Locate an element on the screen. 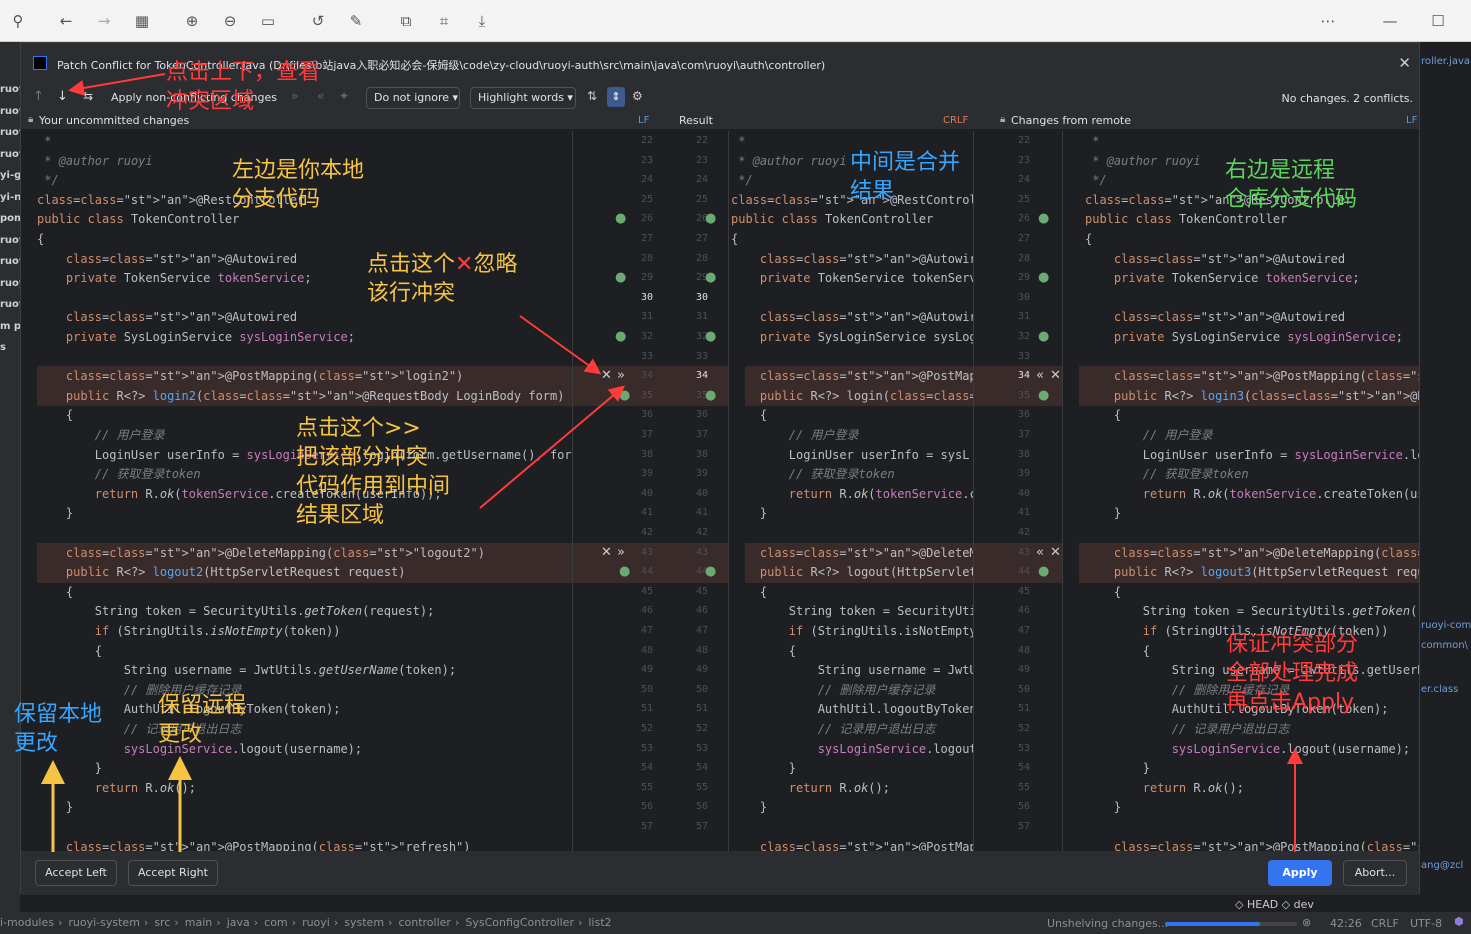 This screenshot has height=934, width=1471. accept-right-button: Accept Right is located at coordinates (173, 873).